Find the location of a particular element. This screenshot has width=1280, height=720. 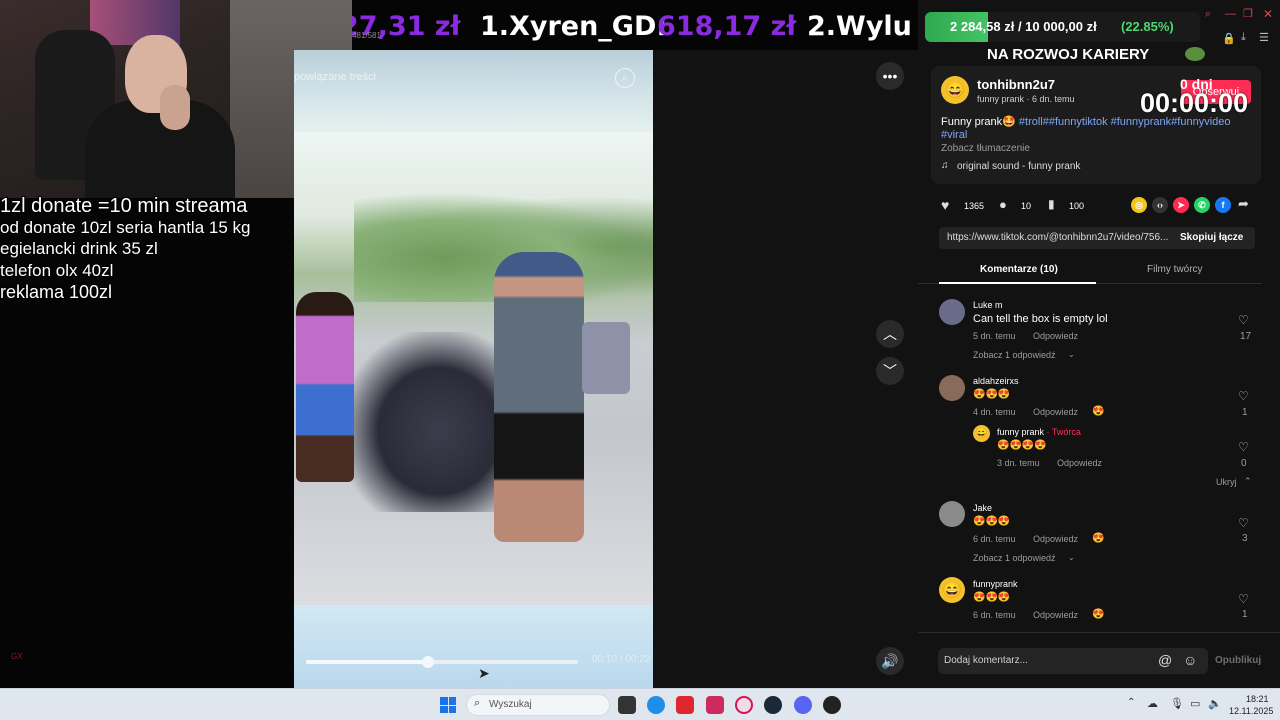

video-progress-bar is located at coordinates (442, 662).